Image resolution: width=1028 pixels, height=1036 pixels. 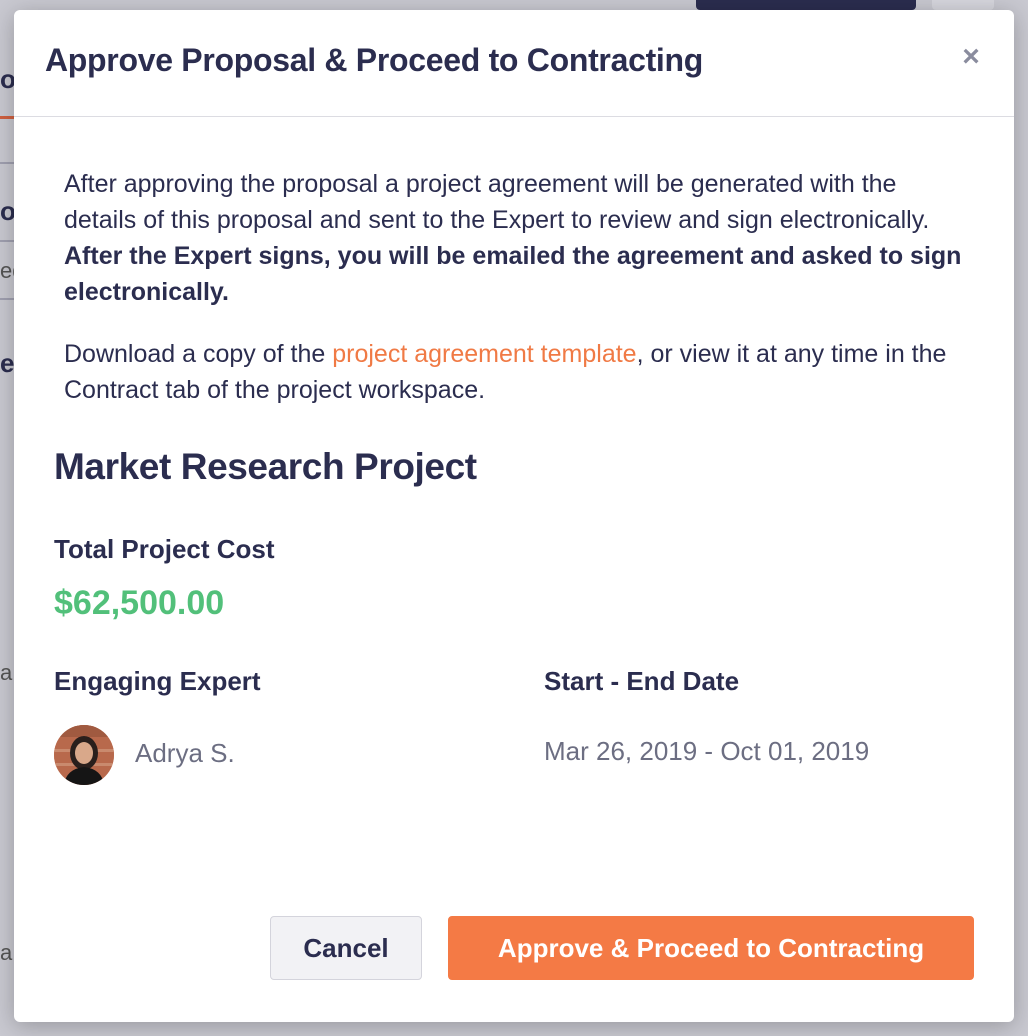 What do you see at coordinates (157, 681) in the screenshot?
I see `engaging-expert-label: Engaging Expert` at bounding box center [157, 681].